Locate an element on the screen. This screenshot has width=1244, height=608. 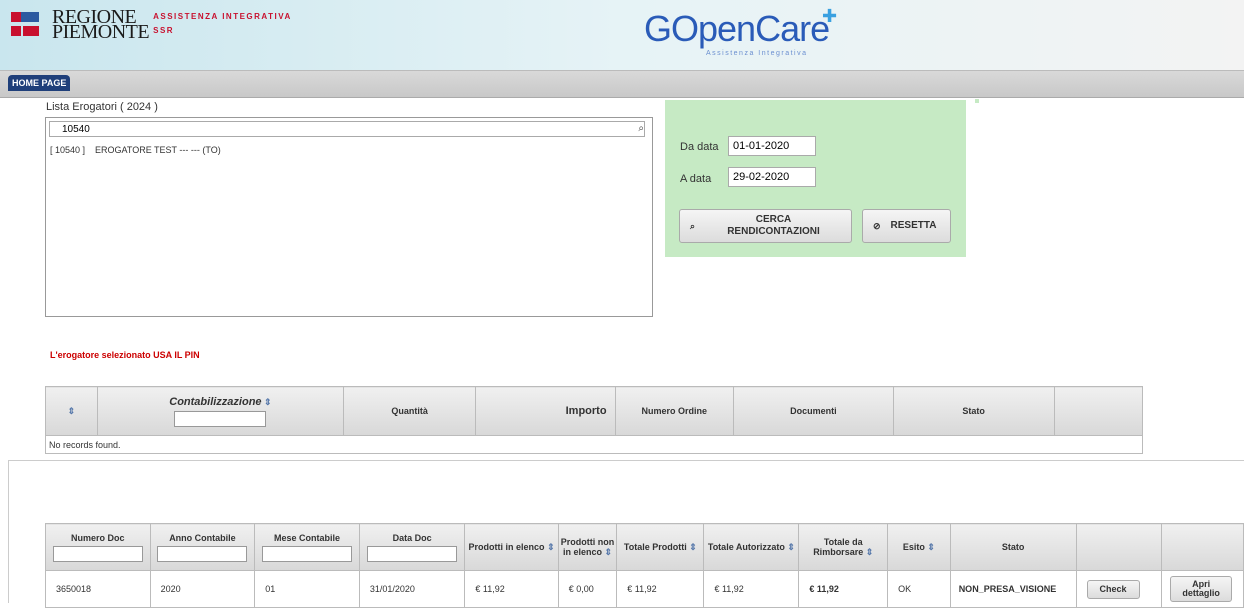
contabilizzazione-filter-input is located at coordinates (220, 418).